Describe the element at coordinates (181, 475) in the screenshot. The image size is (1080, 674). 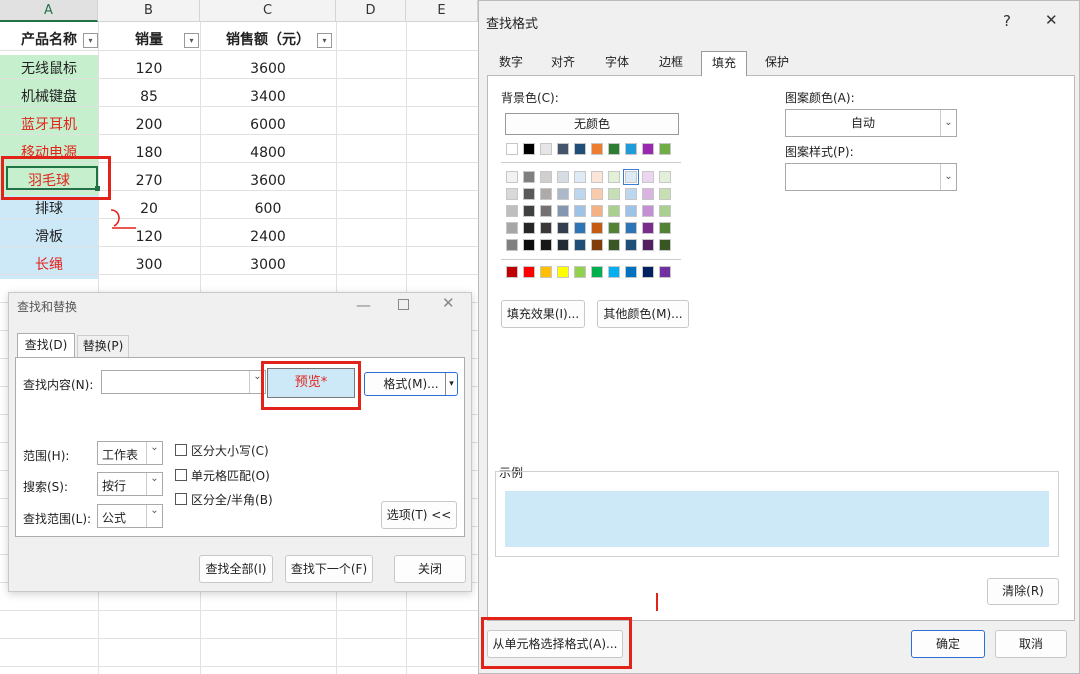
I see `match-cell-checkbox` at that location.